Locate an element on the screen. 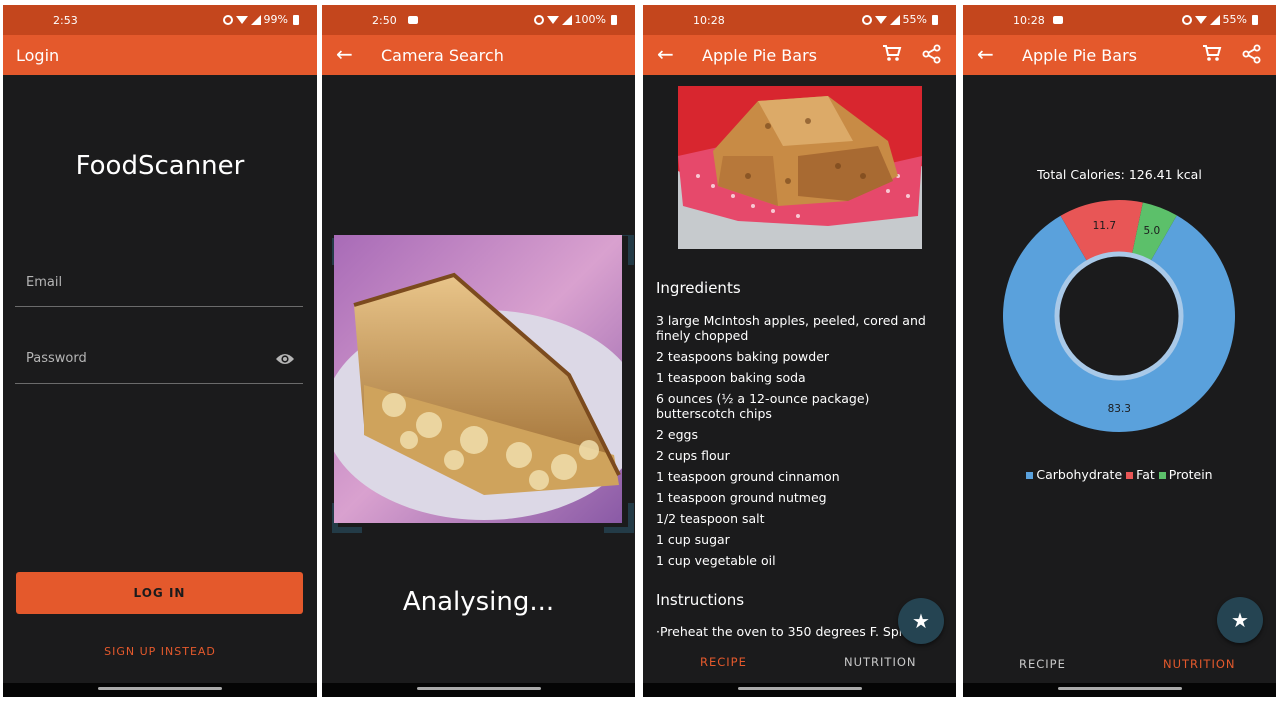 The height and width of the screenshot is (702, 1279). slice-label-protein: 5.0 is located at coordinates (1151, 231).